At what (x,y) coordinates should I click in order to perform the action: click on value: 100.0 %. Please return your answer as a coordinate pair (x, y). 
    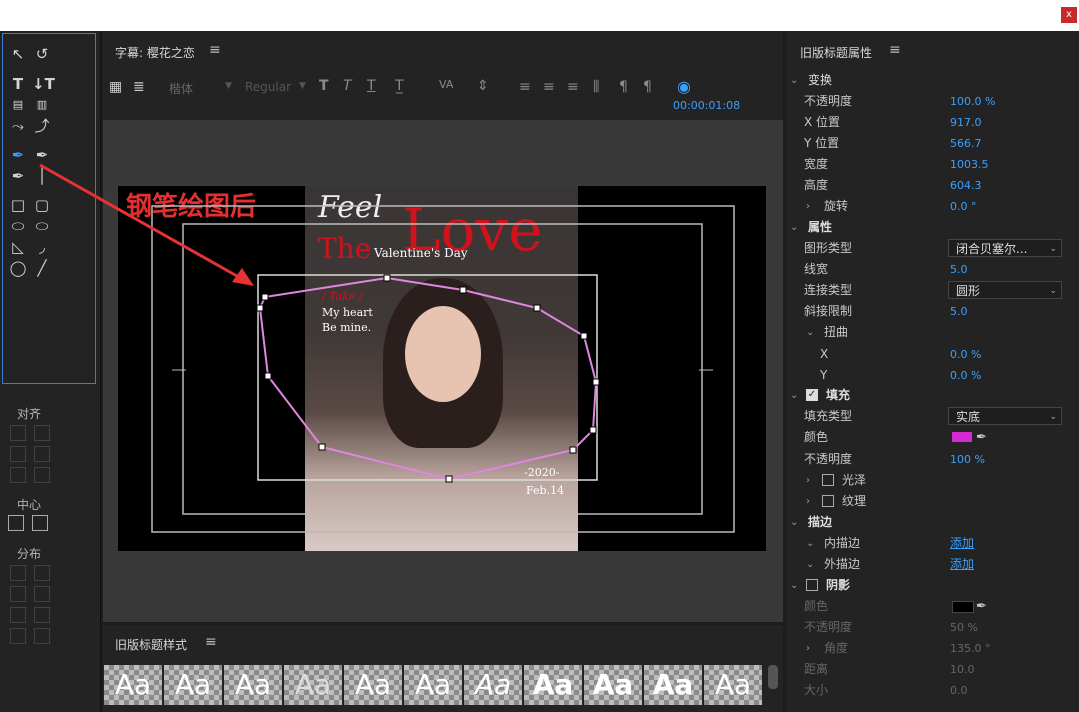
    Looking at the image, I should click on (972, 101).